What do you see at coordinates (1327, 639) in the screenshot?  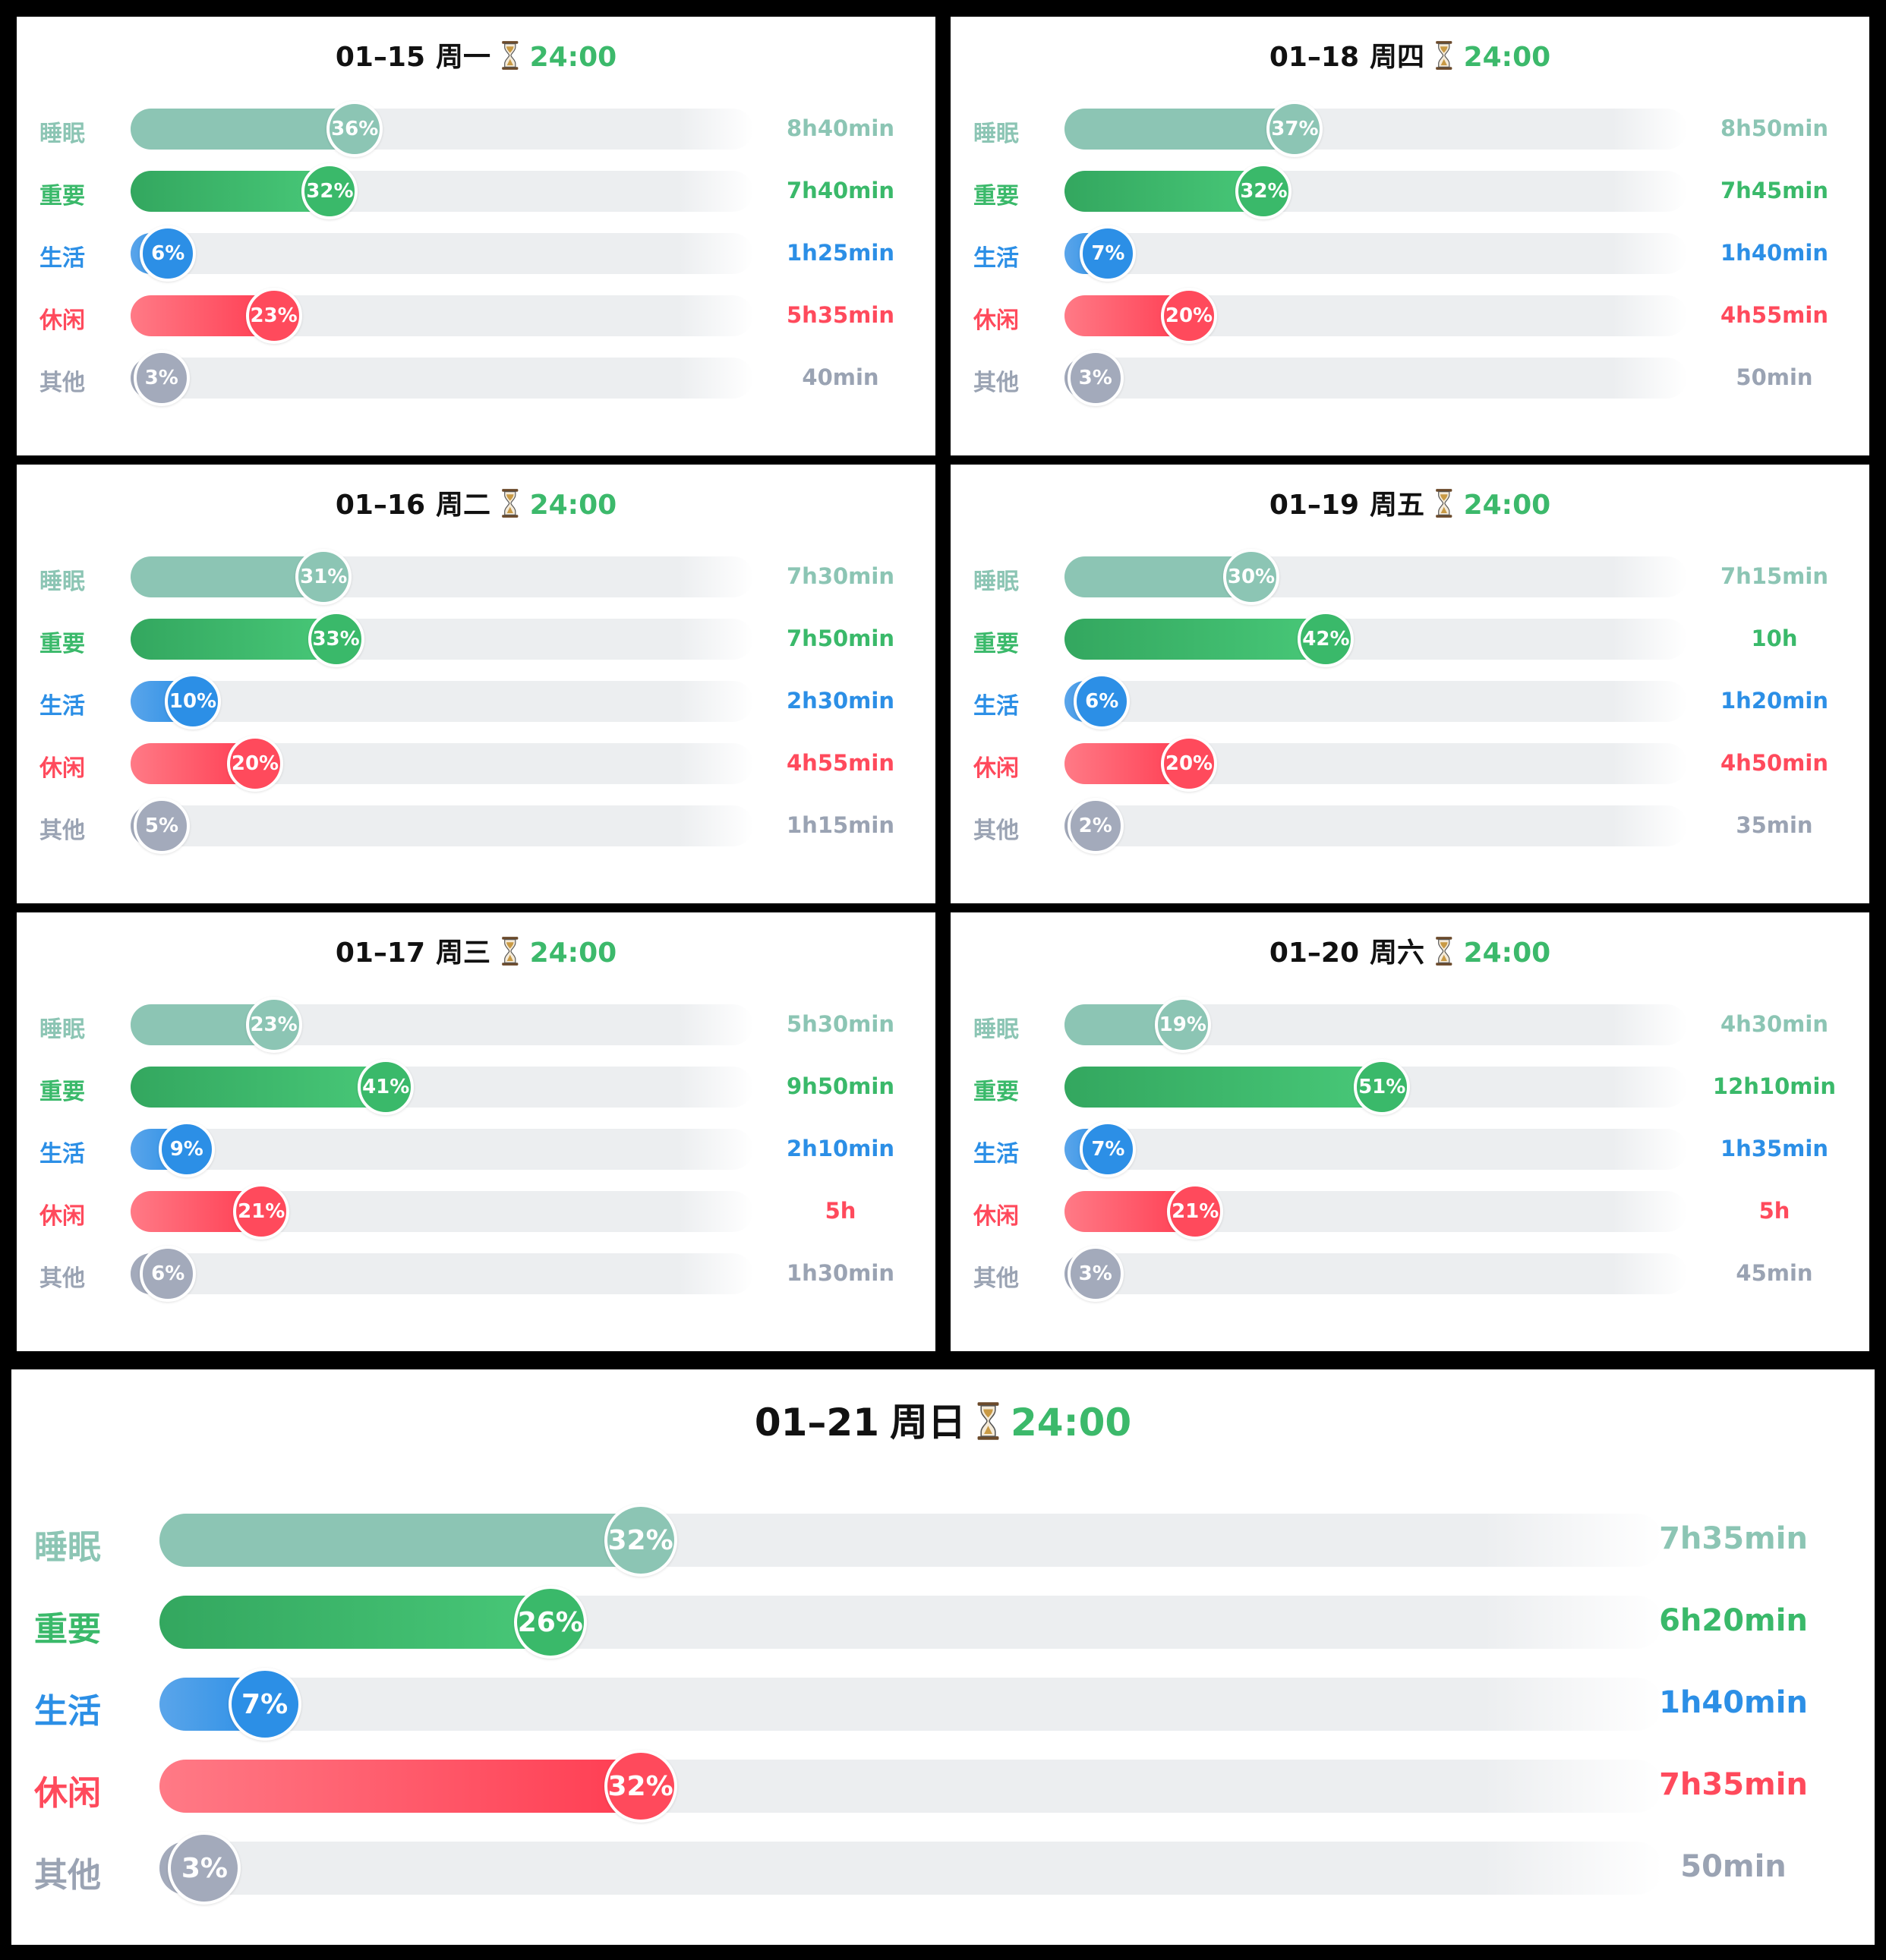 I see `percent-badge: 42%` at bounding box center [1327, 639].